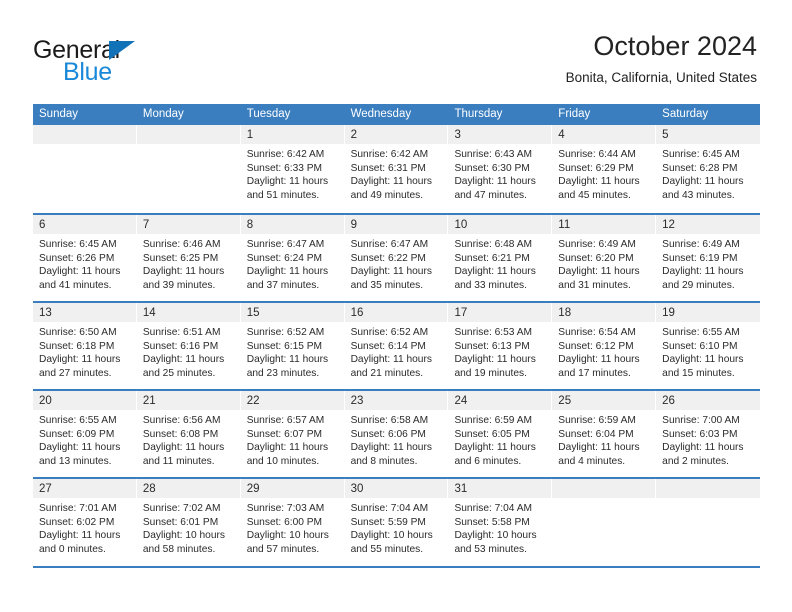  What do you see at coordinates (357, 313) in the screenshot?
I see `day-number: 16` at bounding box center [357, 313].